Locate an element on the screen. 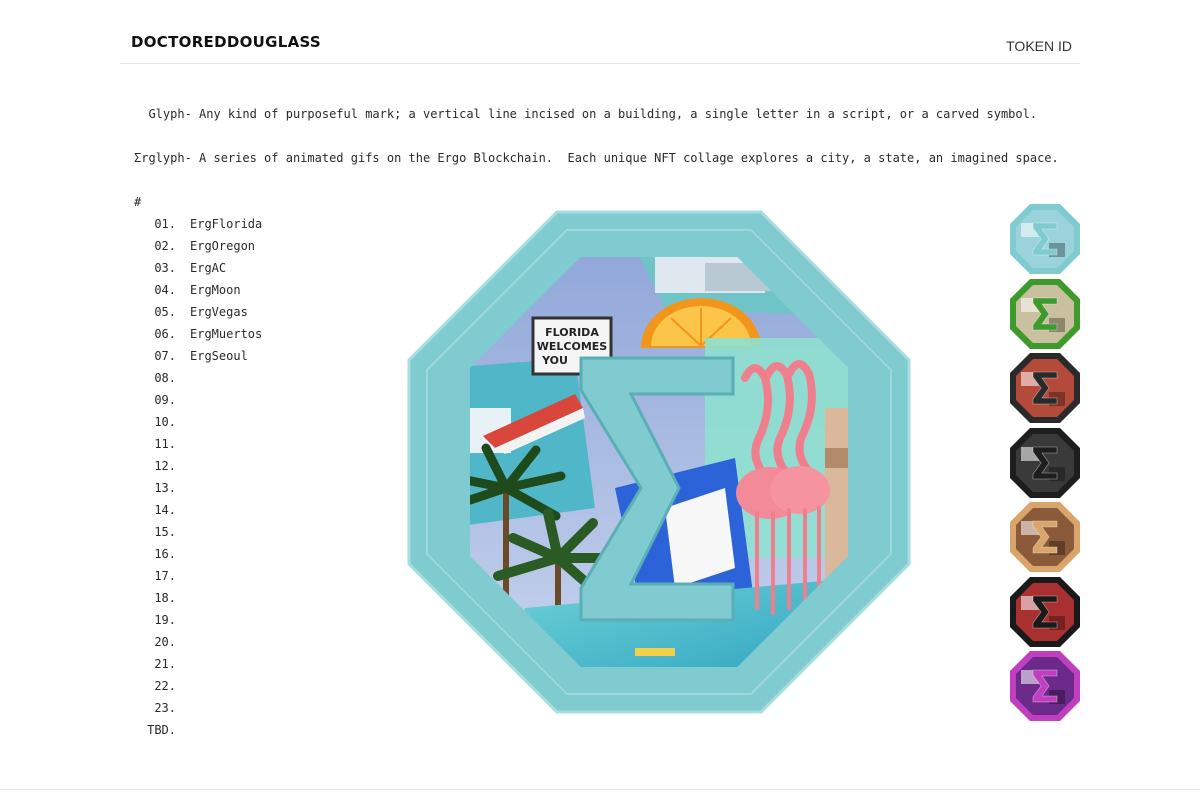 Image resolution: width=1200 pixels, height=800 pixels. thumbnail-ergoregon is located at coordinates (1045, 314).